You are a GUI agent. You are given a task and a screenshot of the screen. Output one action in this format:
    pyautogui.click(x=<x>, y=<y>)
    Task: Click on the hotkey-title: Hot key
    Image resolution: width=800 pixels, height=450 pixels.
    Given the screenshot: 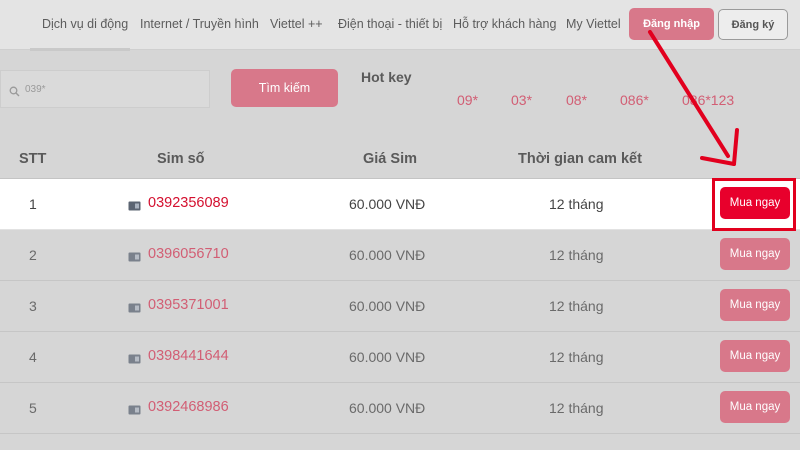 What is the action you would take?
    pyautogui.click(x=386, y=77)
    